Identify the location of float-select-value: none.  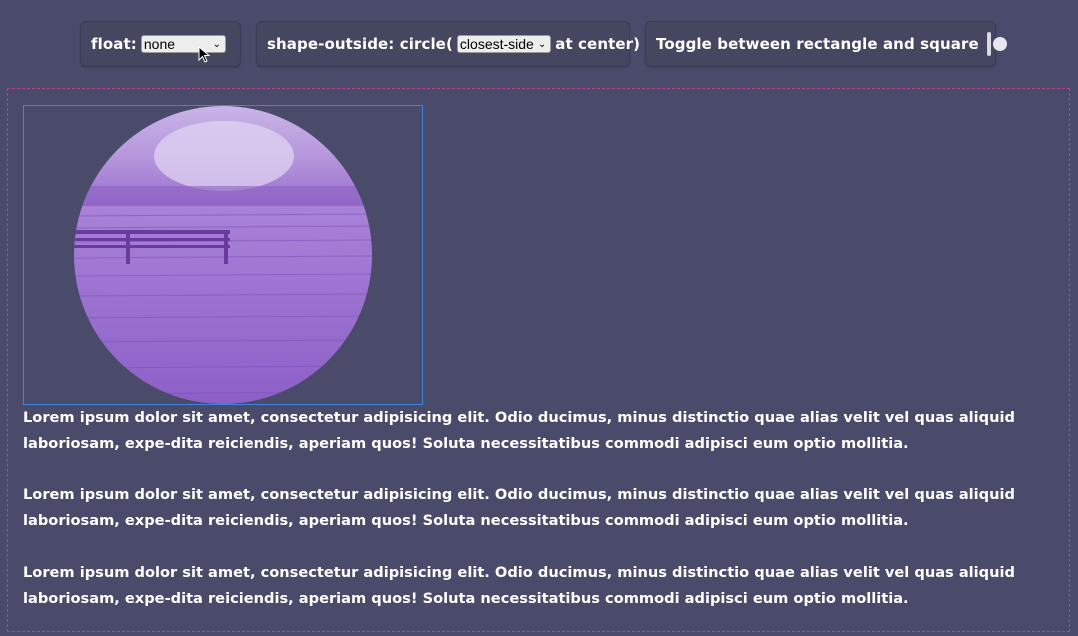
(159, 44).